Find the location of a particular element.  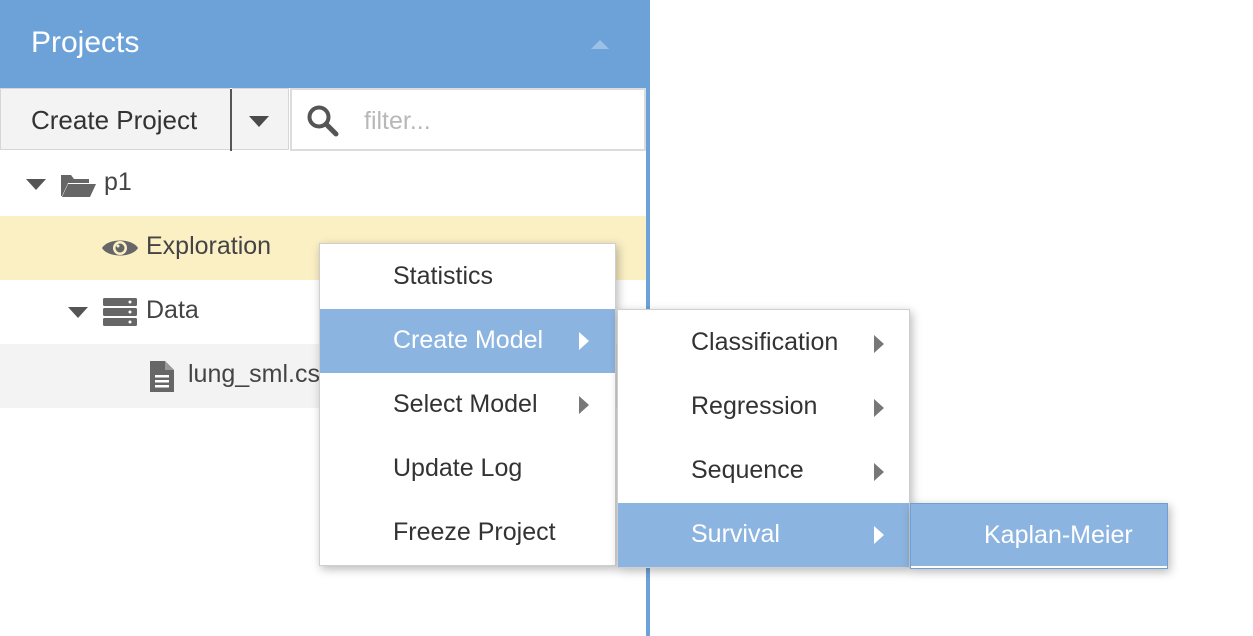

tree-item-label: lung_sml.cs is located at coordinates (254, 374).